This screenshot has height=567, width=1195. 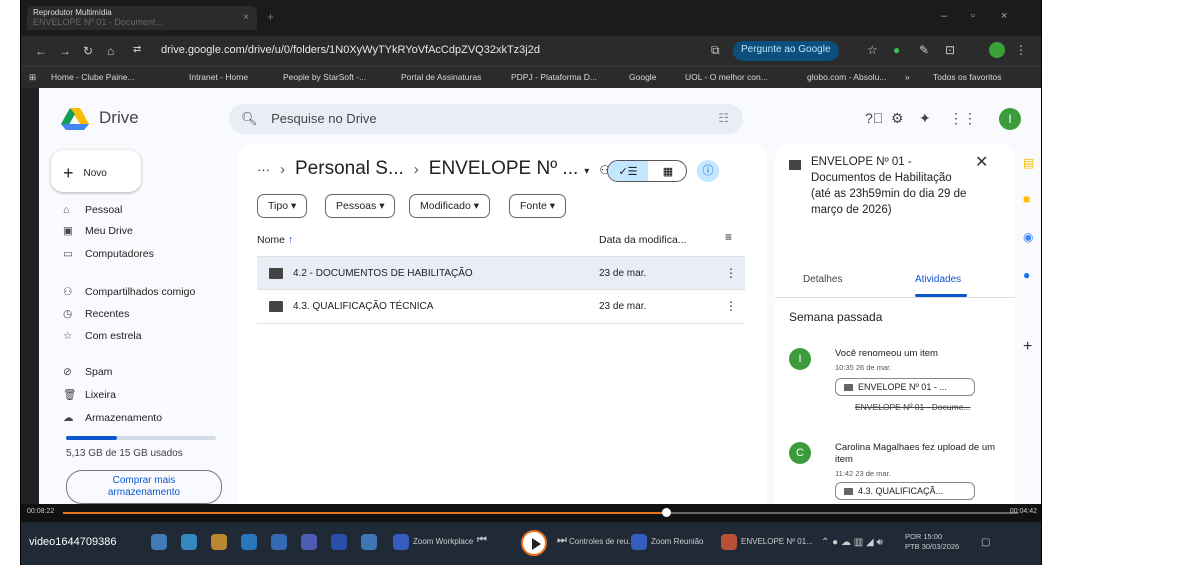 I want to click on keep-icon: ■, so click(x=1026, y=199).